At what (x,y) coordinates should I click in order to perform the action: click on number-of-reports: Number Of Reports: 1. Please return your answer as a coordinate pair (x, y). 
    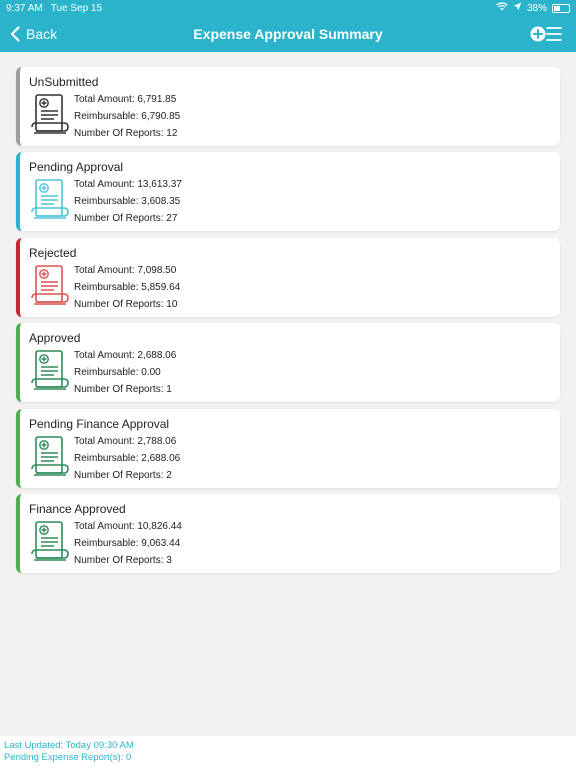
    Looking at the image, I should click on (123, 390).